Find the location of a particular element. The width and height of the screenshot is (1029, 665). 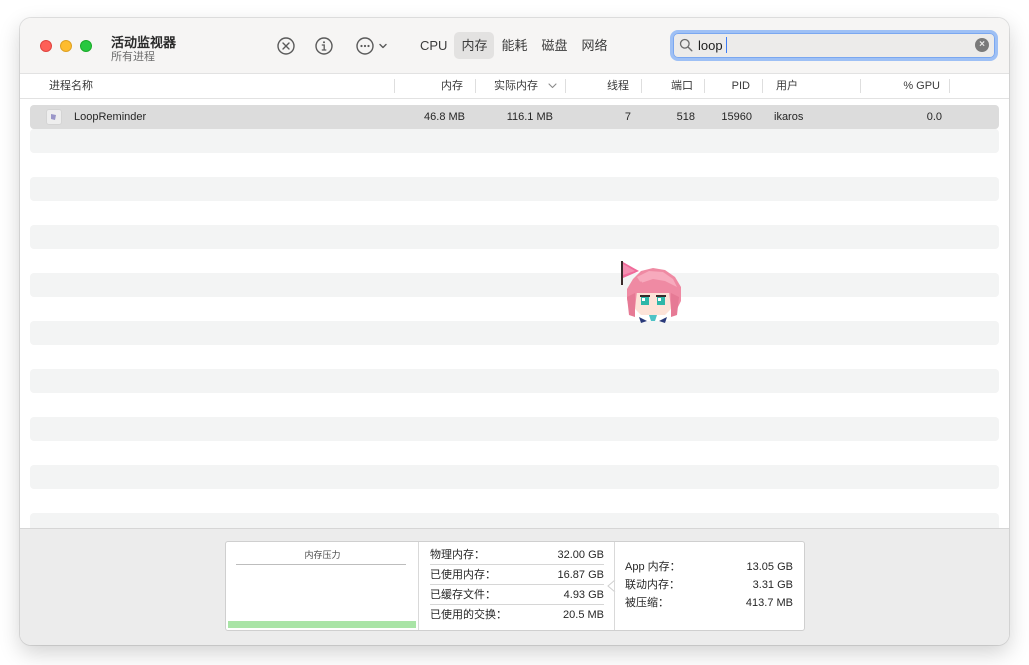

tab-memory: 内存 is located at coordinates (474, 45).